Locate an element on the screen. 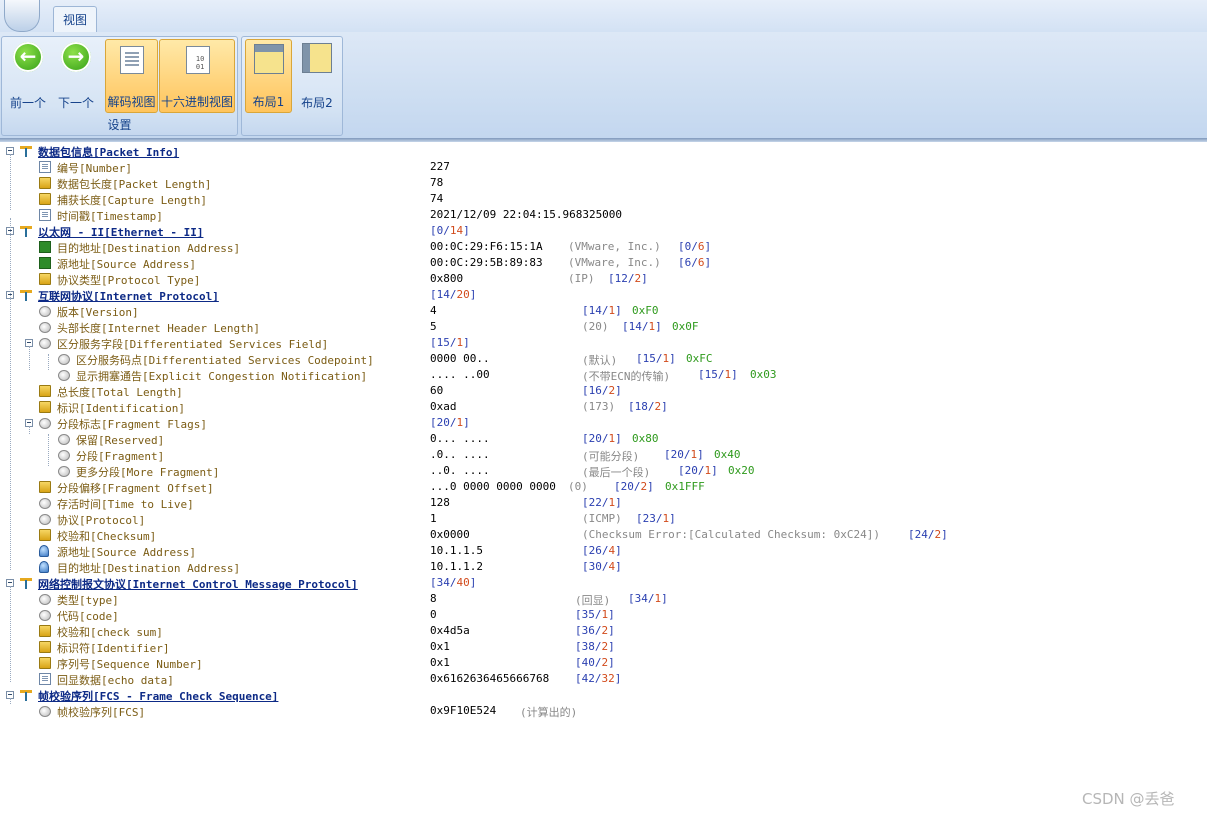 The height and width of the screenshot is (816, 1207). hex-view-button: 10 01 十六进制视图 is located at coordinates (197, 76).